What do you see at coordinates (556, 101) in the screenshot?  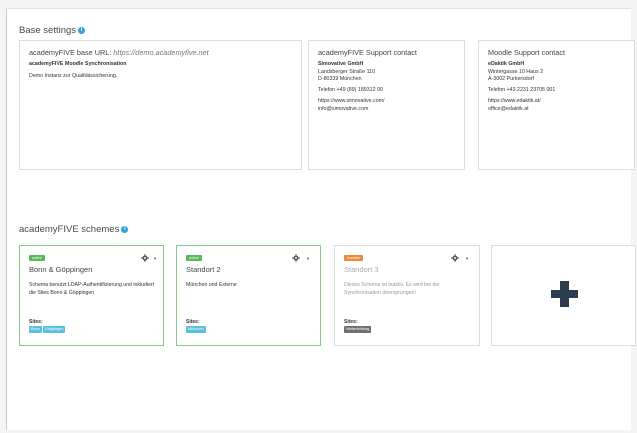 I see `web-link: https://www.edaktik.at/` at bounding box center [556, 101].